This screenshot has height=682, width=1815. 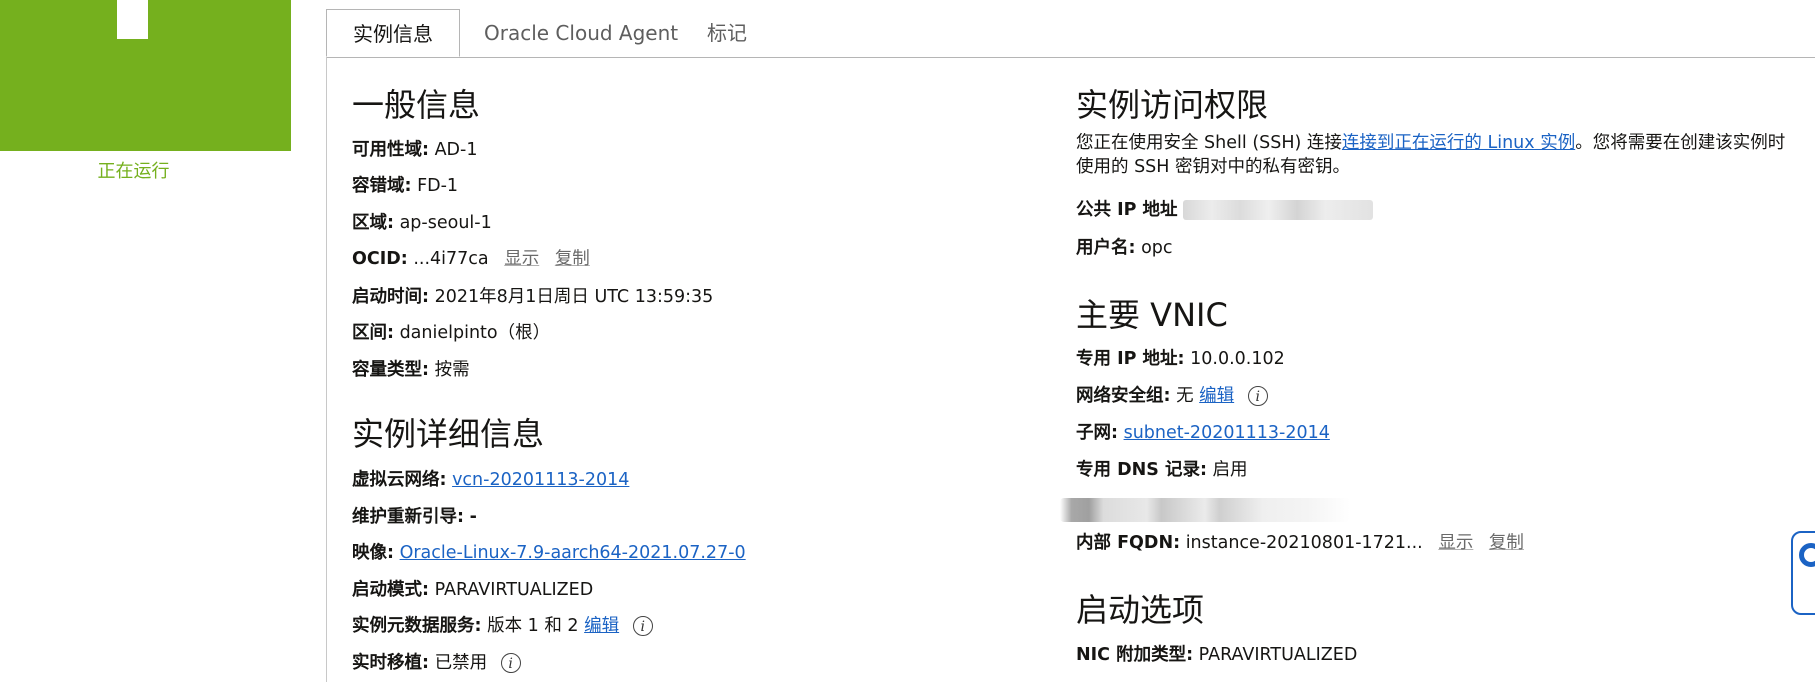 I want to click on subnet-row: 子网: subnet-20201113-2014, so click(x=1203, y=433).